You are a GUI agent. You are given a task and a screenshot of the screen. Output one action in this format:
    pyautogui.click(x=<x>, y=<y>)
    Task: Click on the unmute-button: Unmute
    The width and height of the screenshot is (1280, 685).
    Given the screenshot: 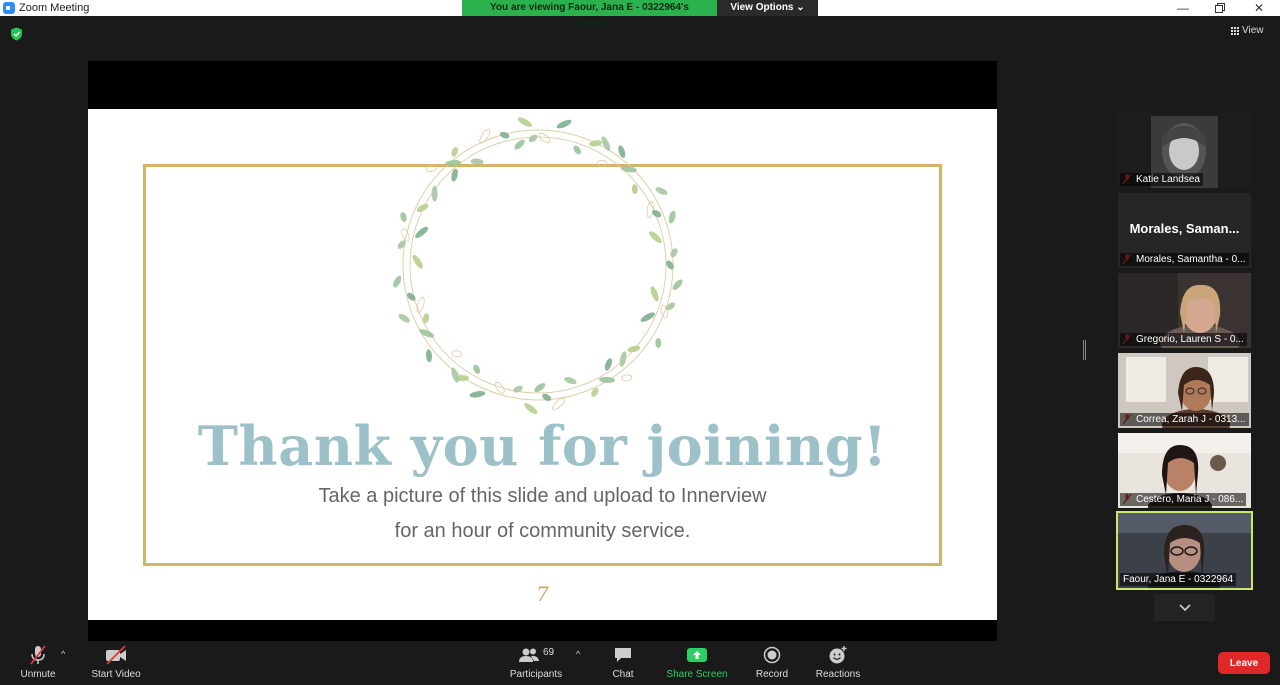 What is the action you would take?
    pyautogui.click(x=38, y=663)
    